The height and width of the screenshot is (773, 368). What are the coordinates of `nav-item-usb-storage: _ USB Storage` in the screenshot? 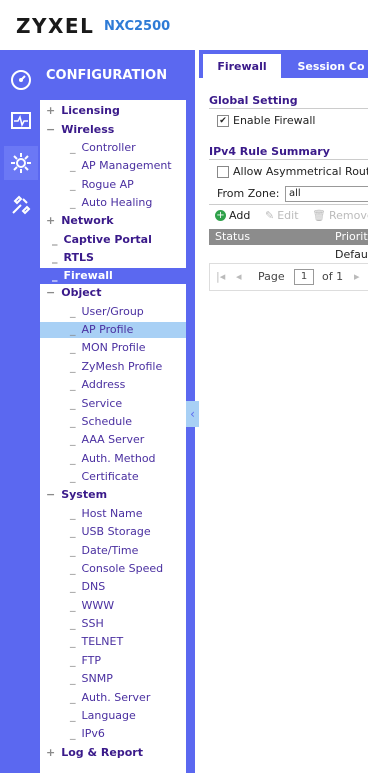 It's located at (110, 531).